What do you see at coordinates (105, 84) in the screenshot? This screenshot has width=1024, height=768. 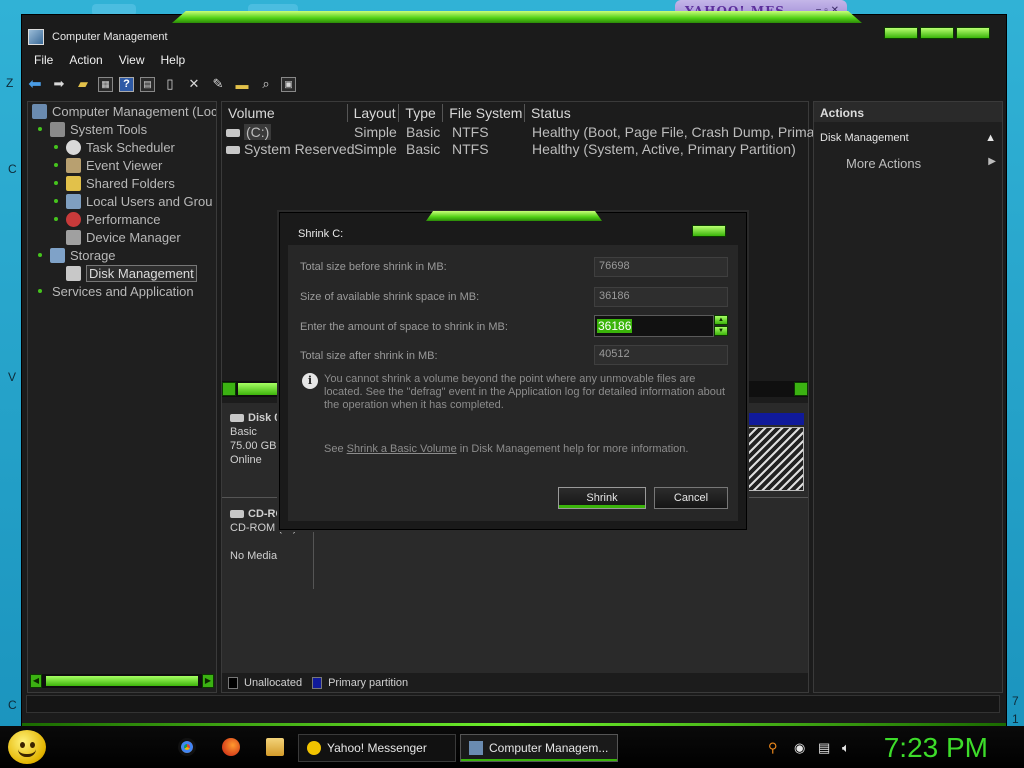 I see `show-hide-tree-icon: ▦` at bounding box center [105, 84].